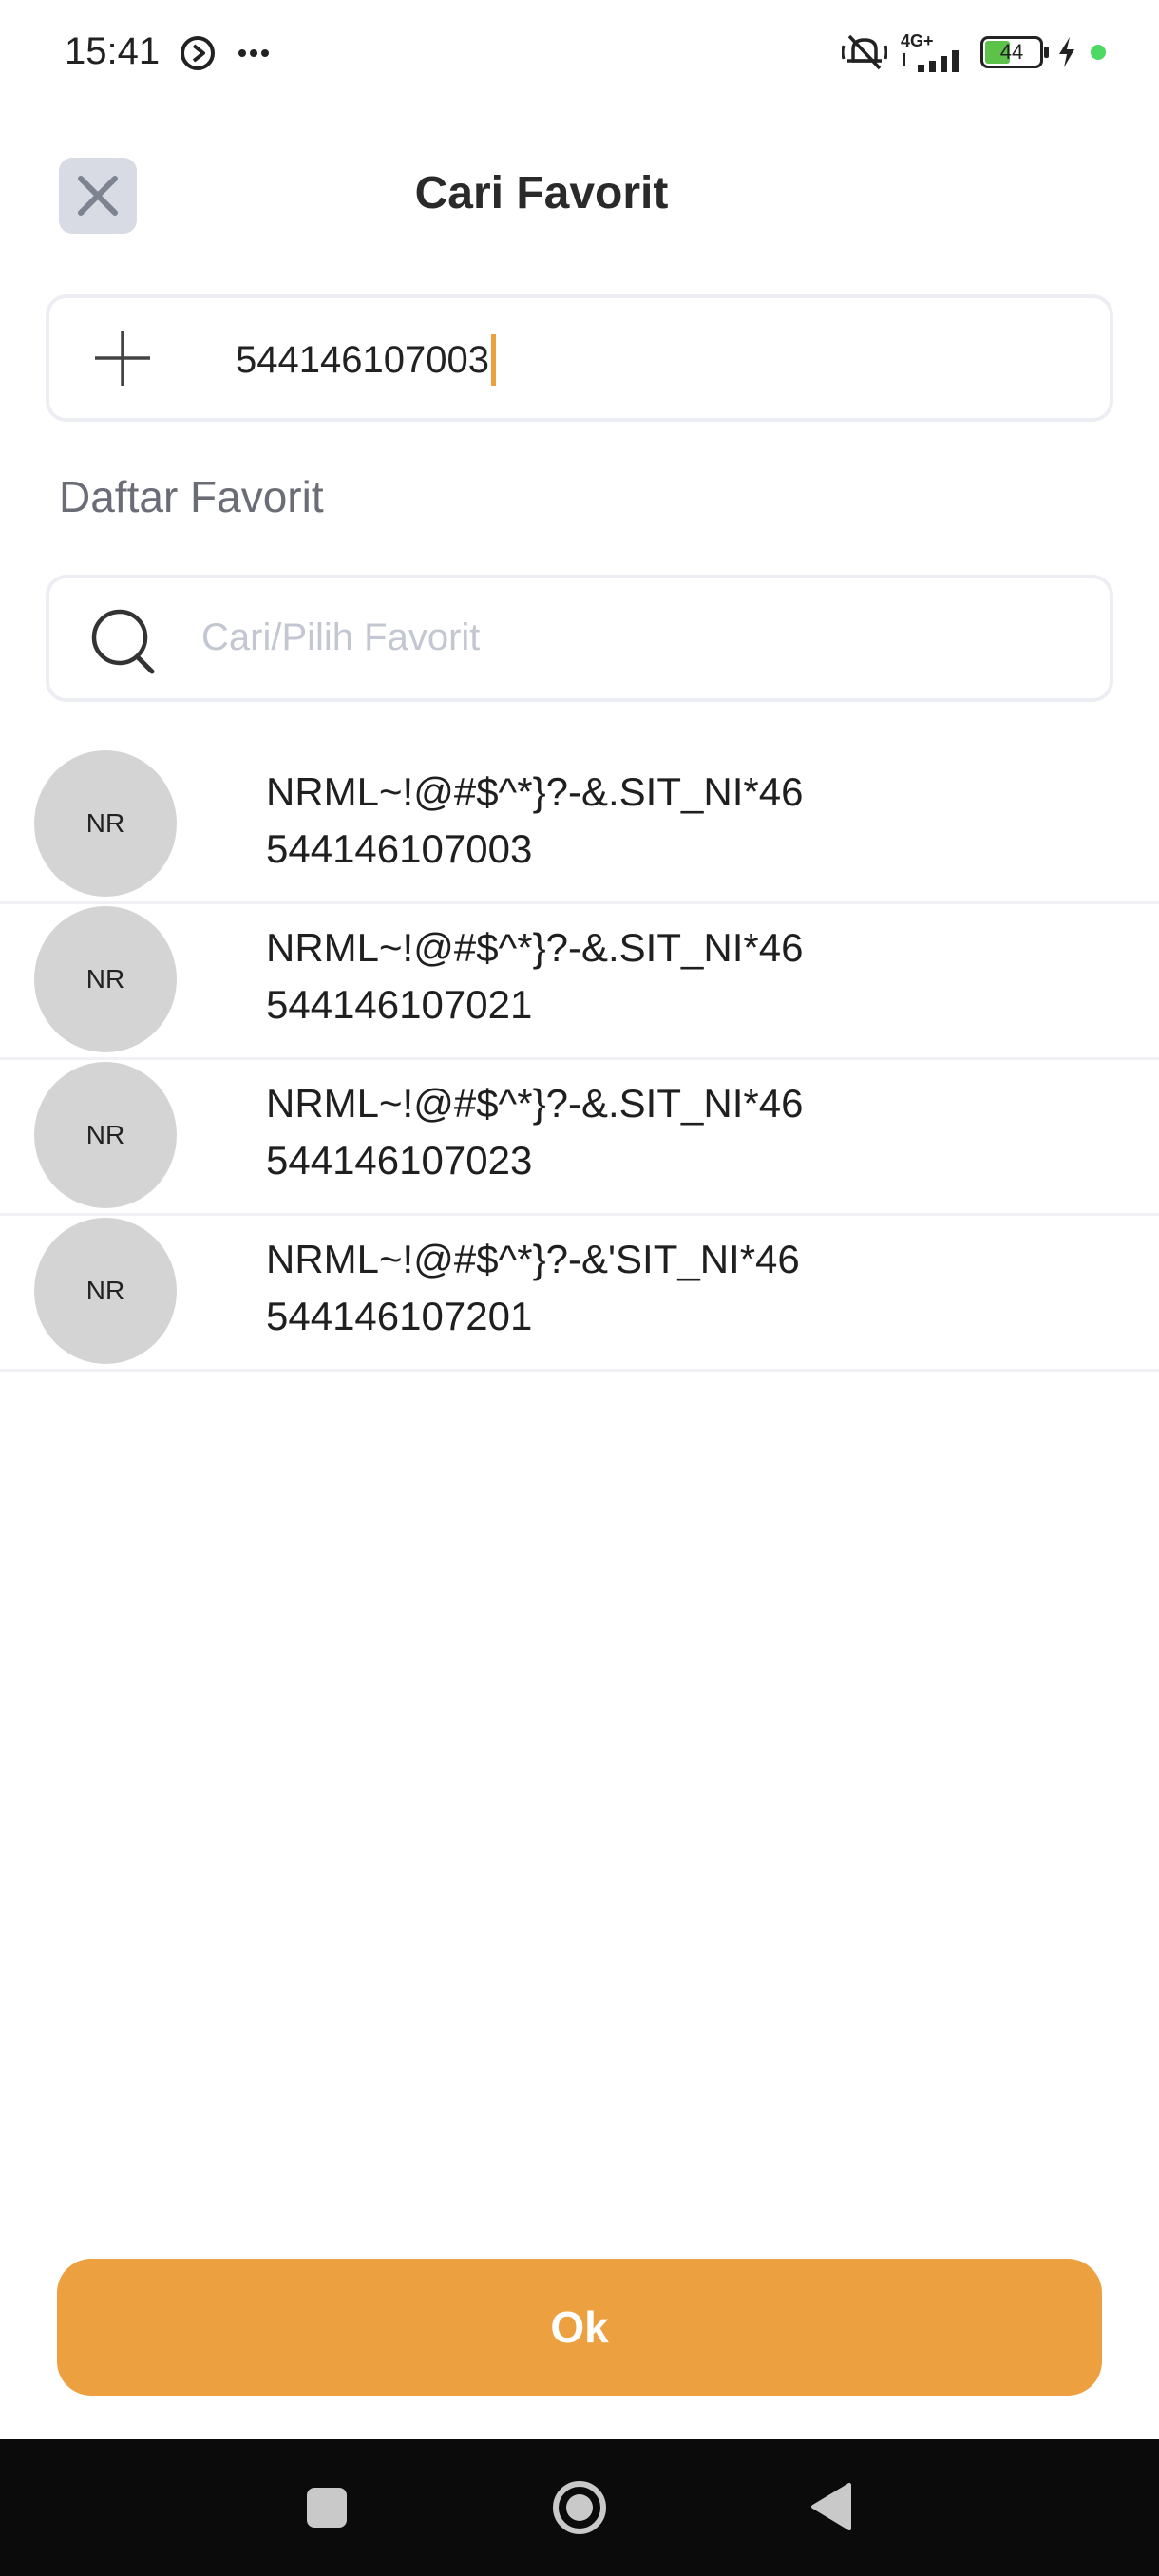 The width and height of the screenshot is (1159, 2576). Describe the element at coordinates (399, 1004) in the screenshot. I see `favorite-number: 544146107021` at that location.